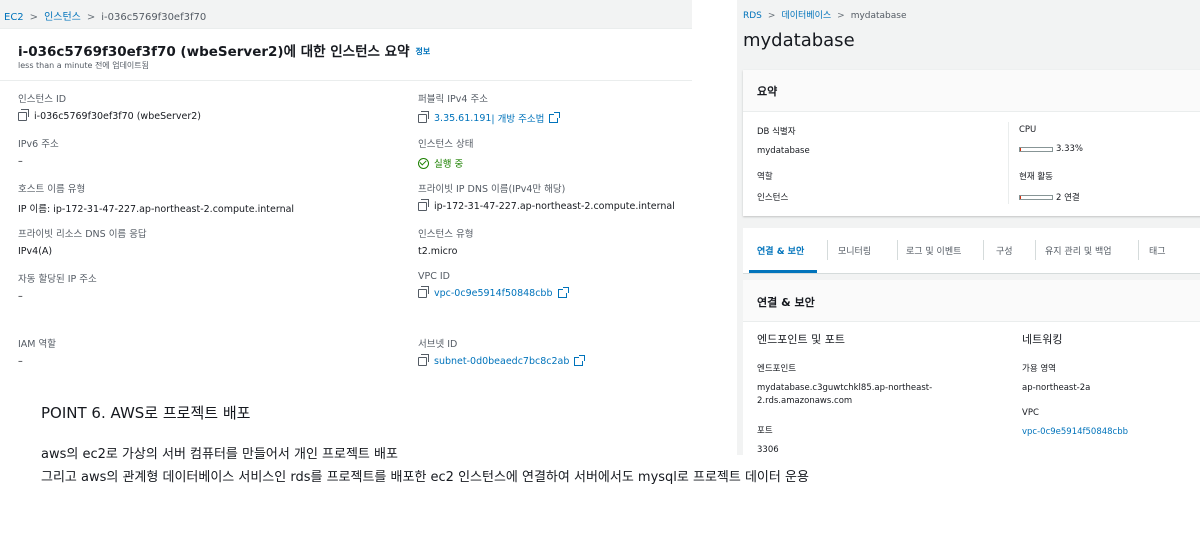 The height and width of the screenshot is (550, 1200). I want to click on ec2-breadcrumb: EC2 > 인스턴스 > i-036c5769f30ef3f70, so click(105, 15).